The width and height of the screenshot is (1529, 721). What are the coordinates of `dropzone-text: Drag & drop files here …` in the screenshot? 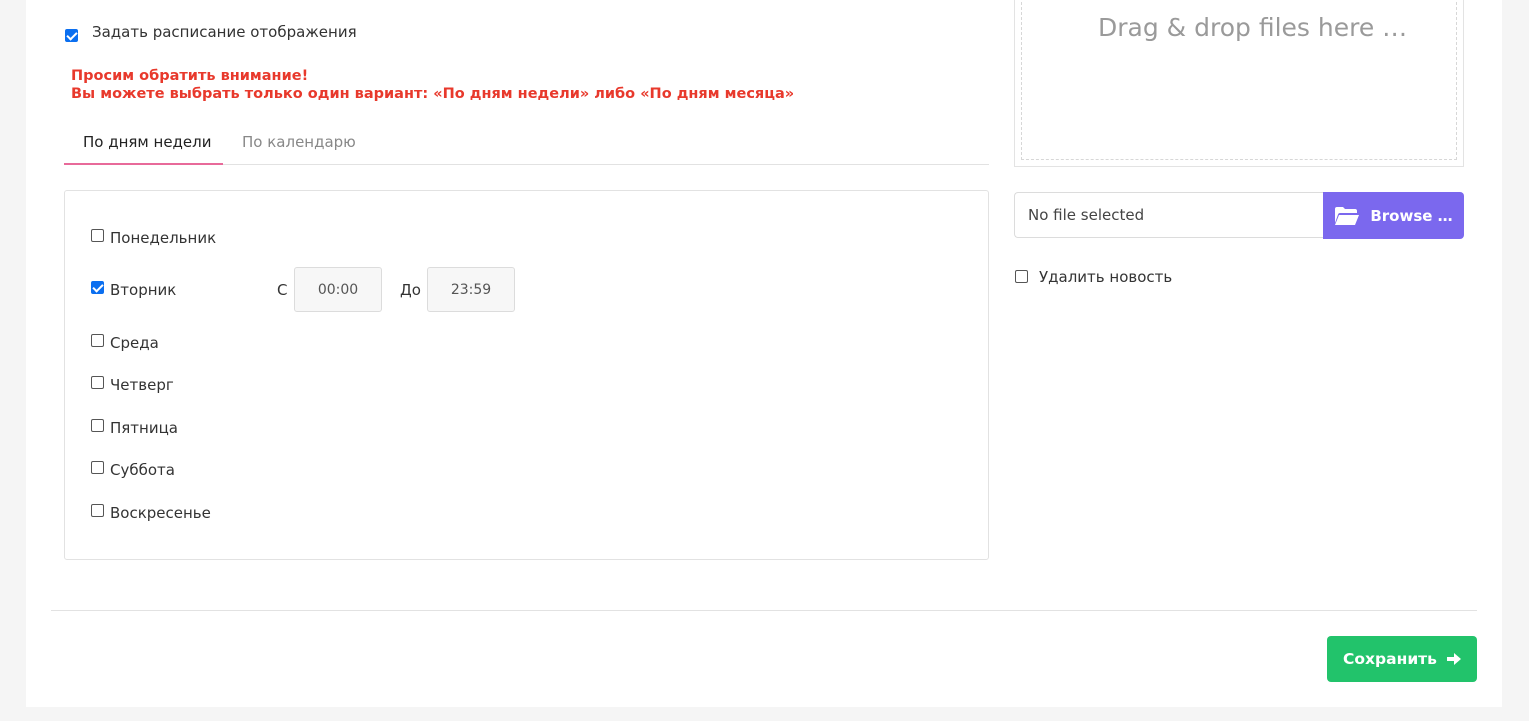 It's located at (1253, 27).